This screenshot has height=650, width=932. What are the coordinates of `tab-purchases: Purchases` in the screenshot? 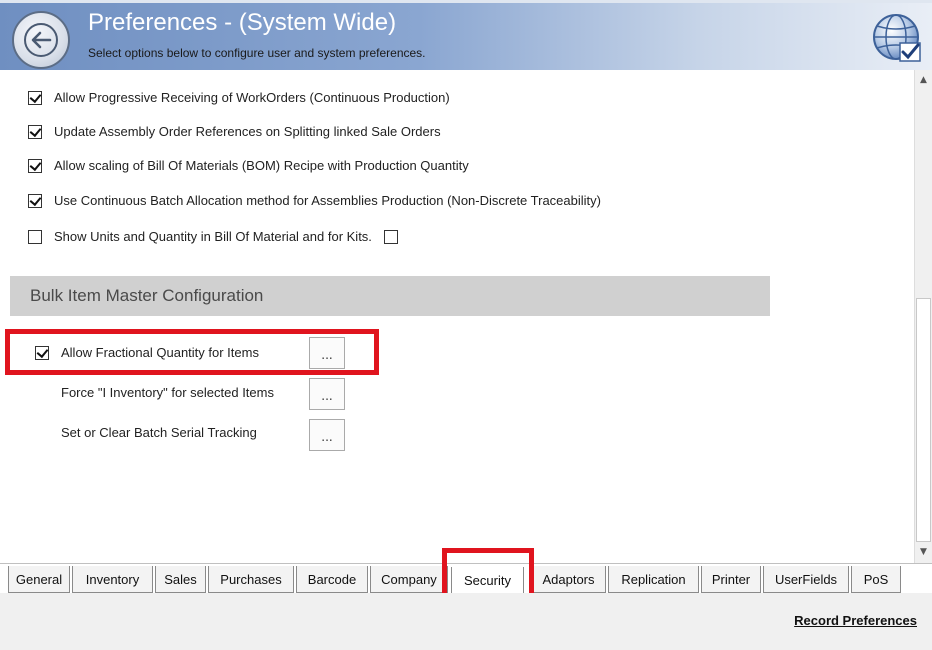 It's located at (251, 579).